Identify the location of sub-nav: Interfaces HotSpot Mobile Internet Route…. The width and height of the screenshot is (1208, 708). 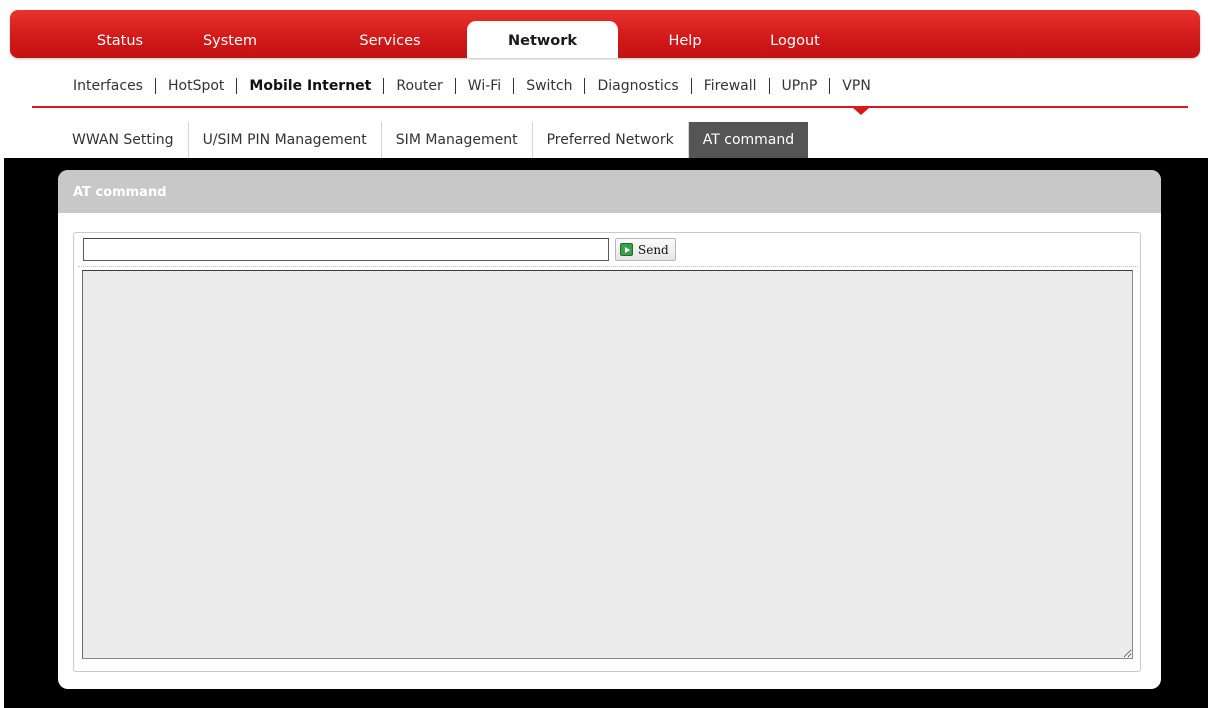
(472, 86).